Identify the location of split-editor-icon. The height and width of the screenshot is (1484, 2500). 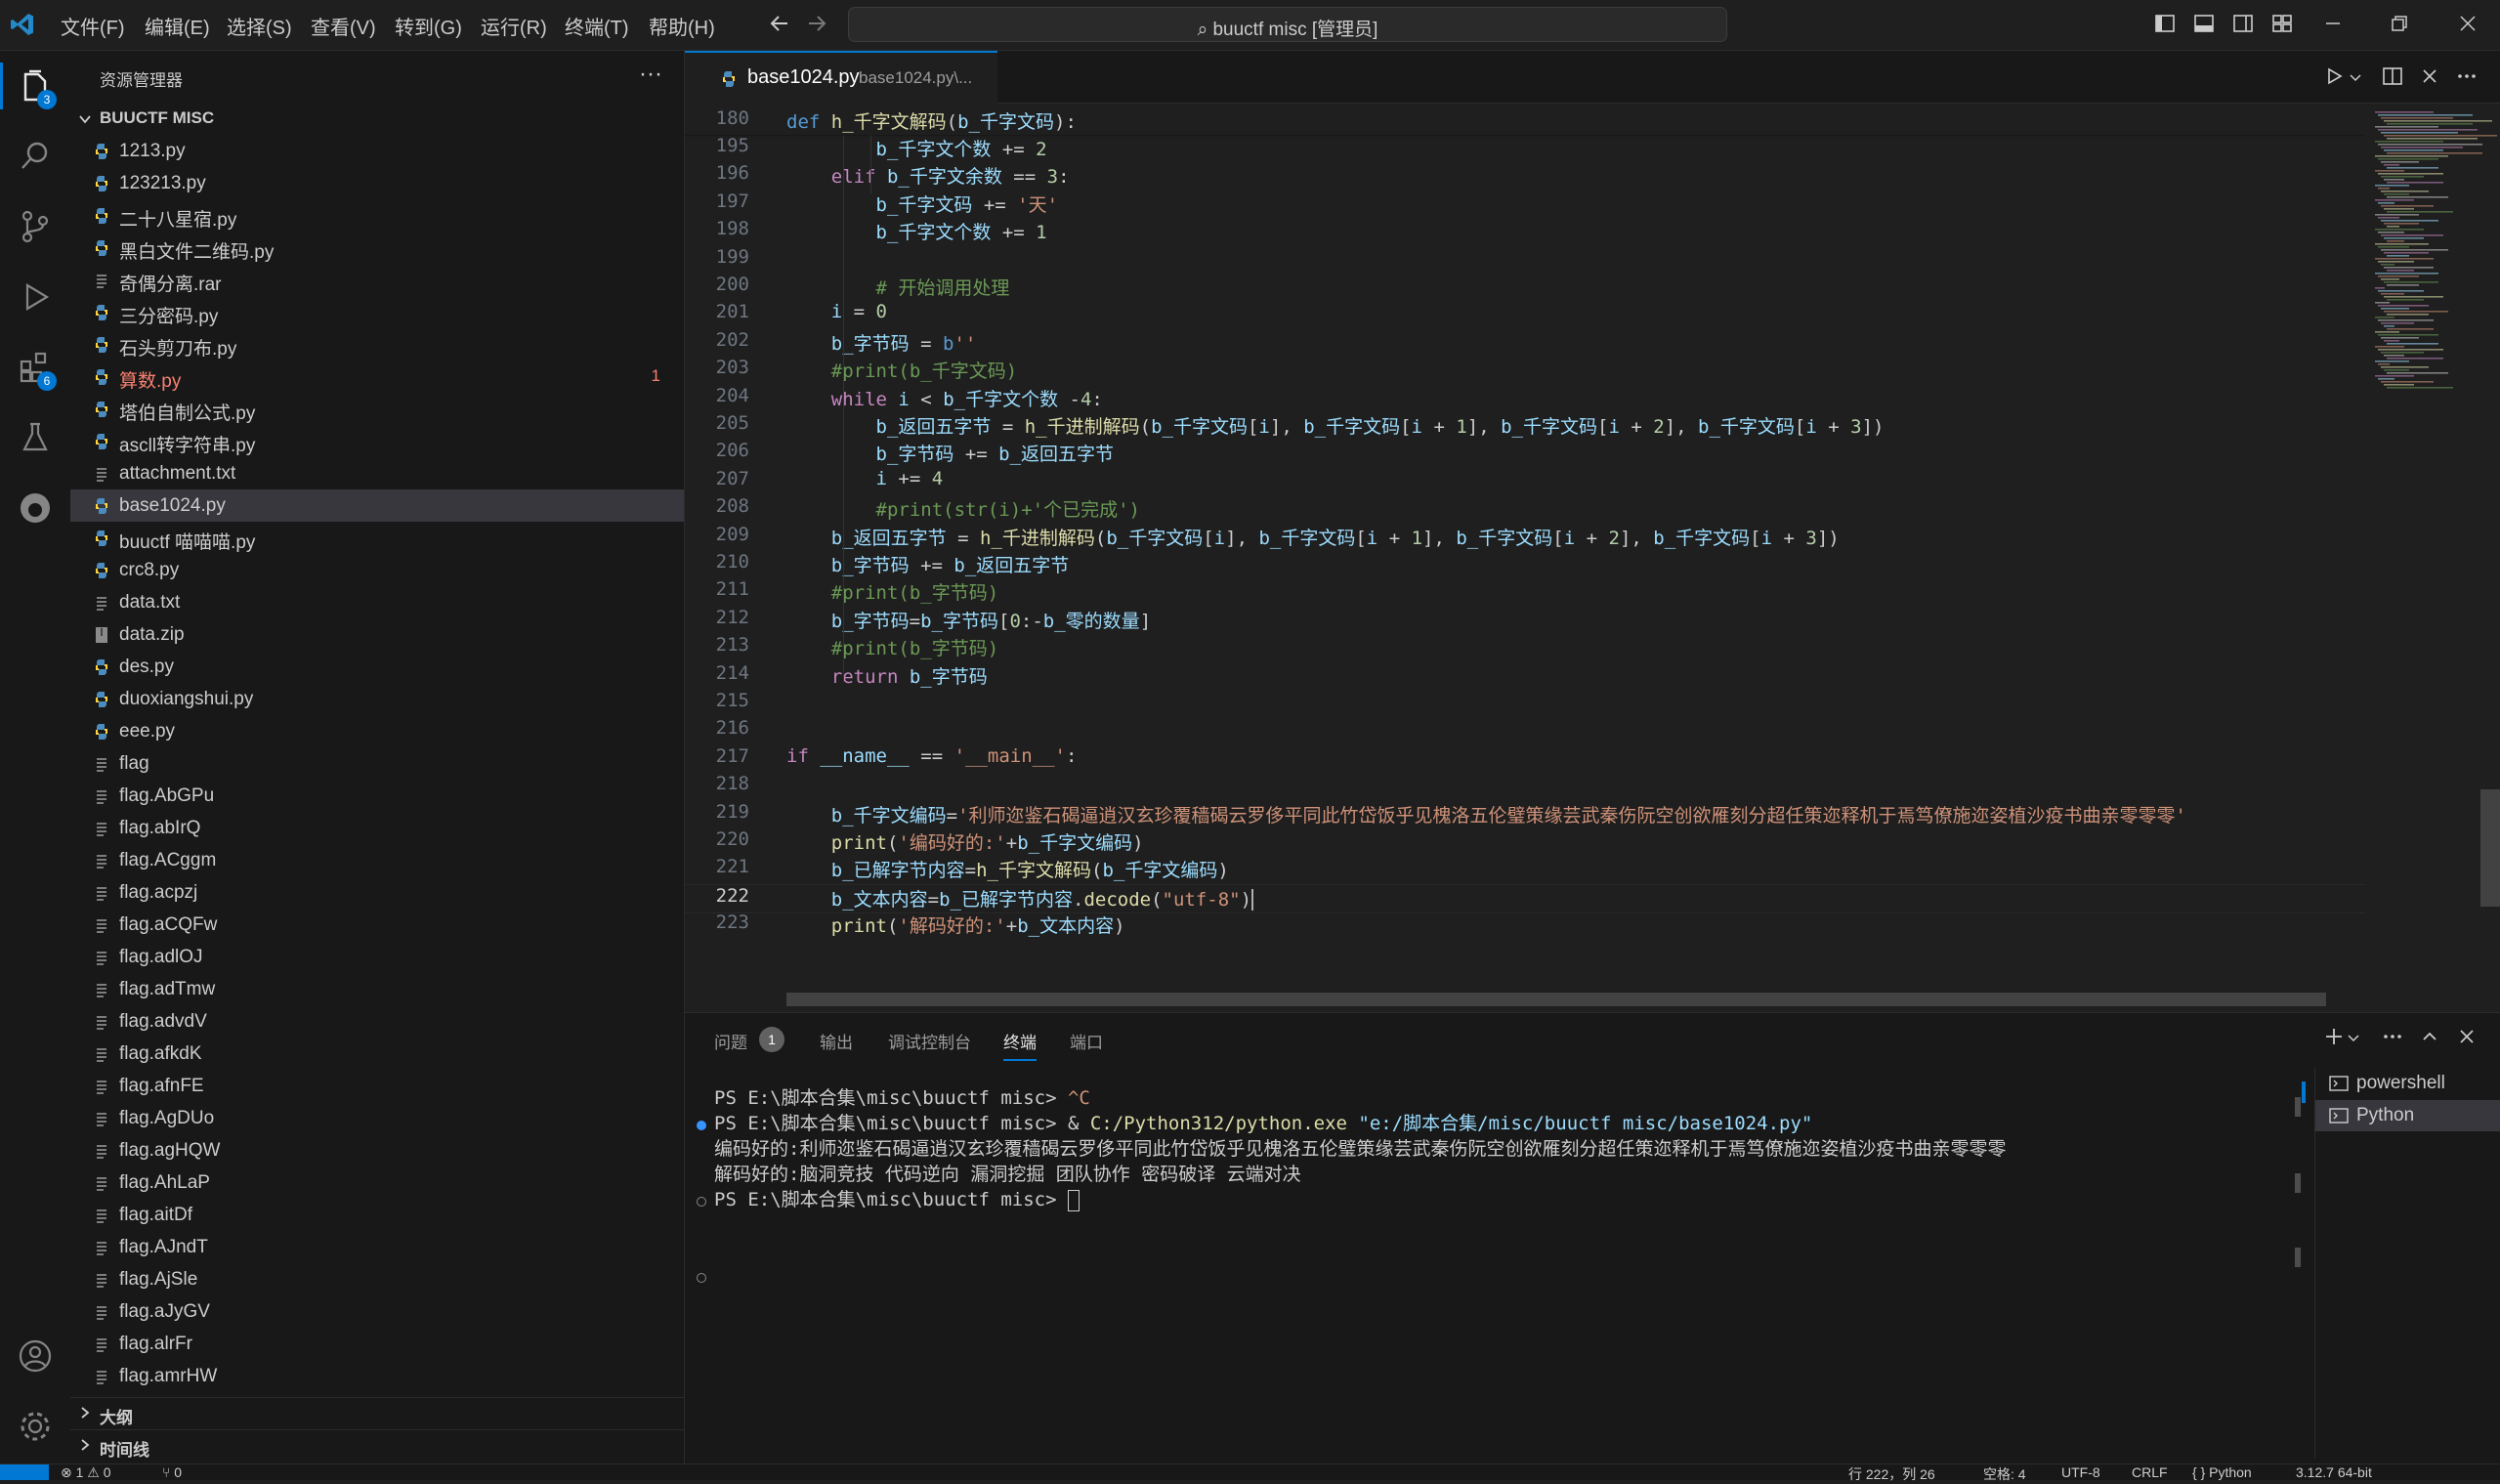
(2392, 76).